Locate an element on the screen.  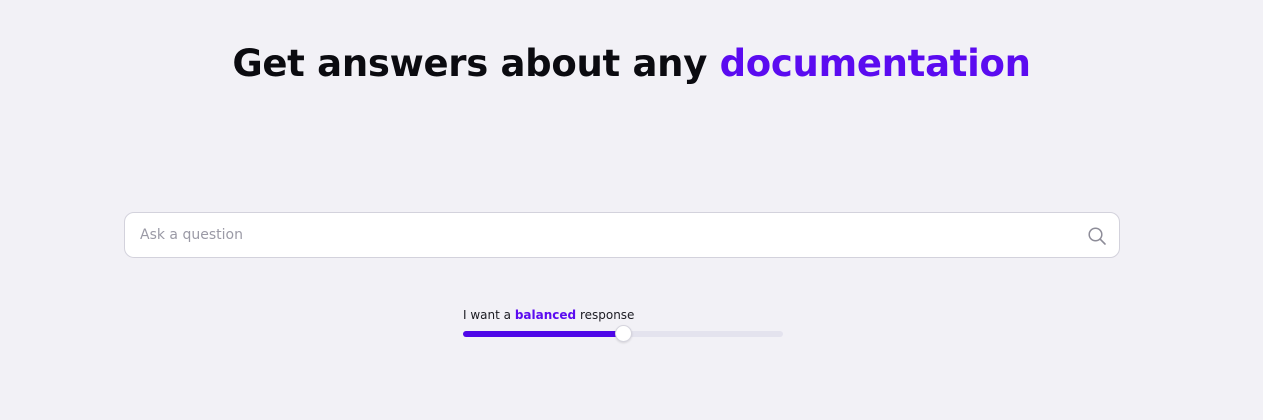
response-slider-fill is located at coordinates (543, 334).